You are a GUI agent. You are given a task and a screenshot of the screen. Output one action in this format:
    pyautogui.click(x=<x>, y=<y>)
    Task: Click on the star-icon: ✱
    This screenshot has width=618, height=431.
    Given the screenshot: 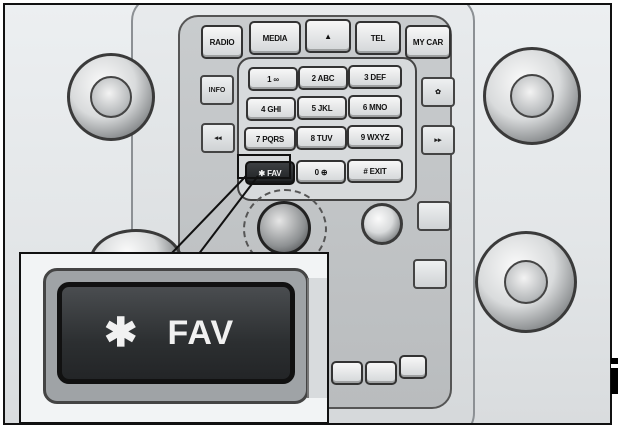 What is the action you would take?
    pyautogui.click(x=121, y=333)
    